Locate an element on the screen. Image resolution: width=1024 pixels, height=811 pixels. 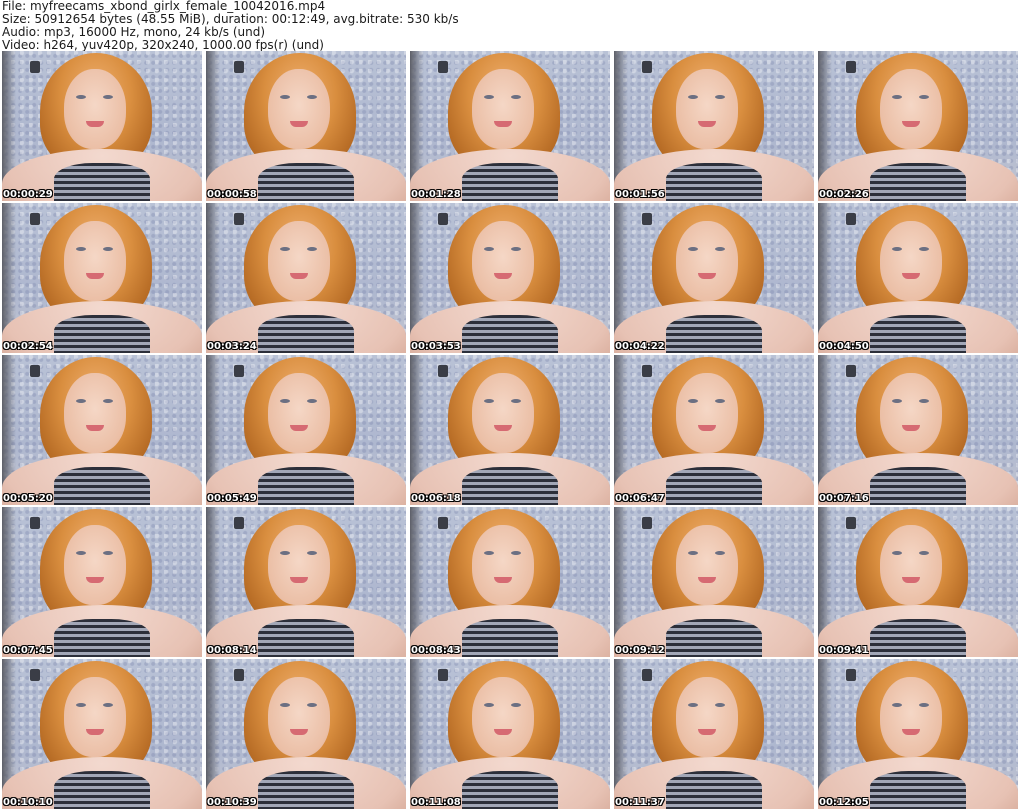
thumbnail: 00:03:24 is located at coordinates (306, 278).